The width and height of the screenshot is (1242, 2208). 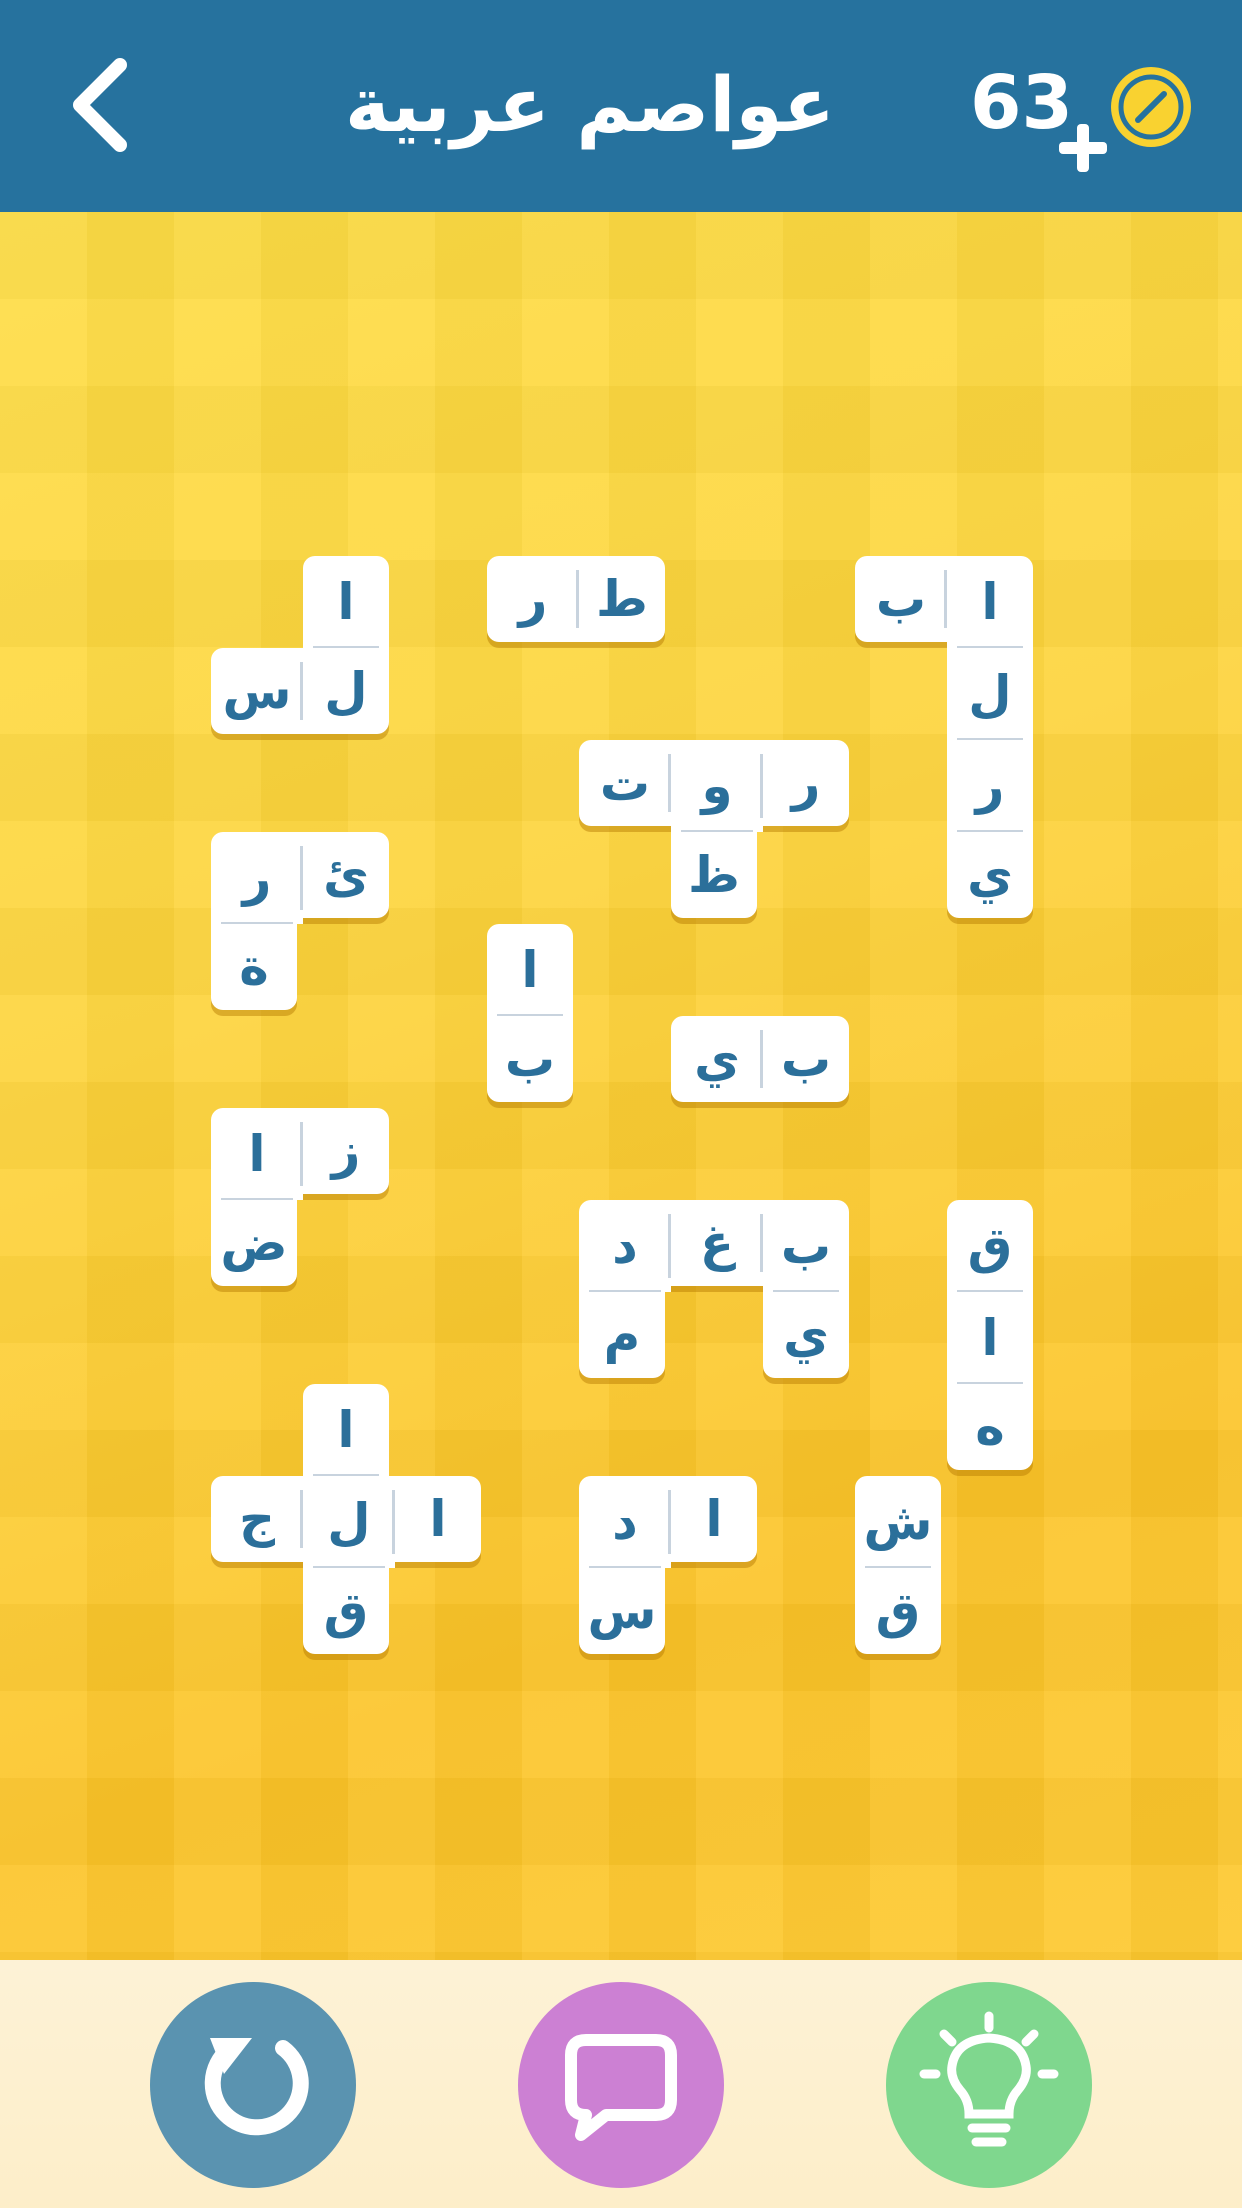 I want to click on restart-icon, so click(x=256, y=2087).